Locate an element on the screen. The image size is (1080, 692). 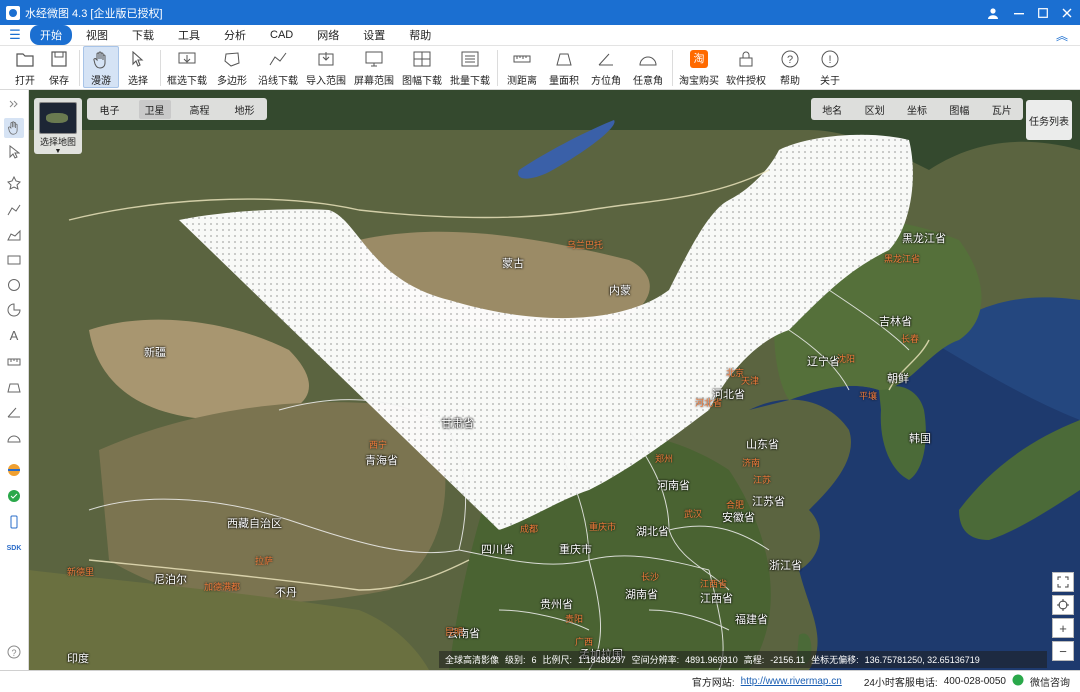
menu-analysis: 分析 is located at coordinates (235, 35).